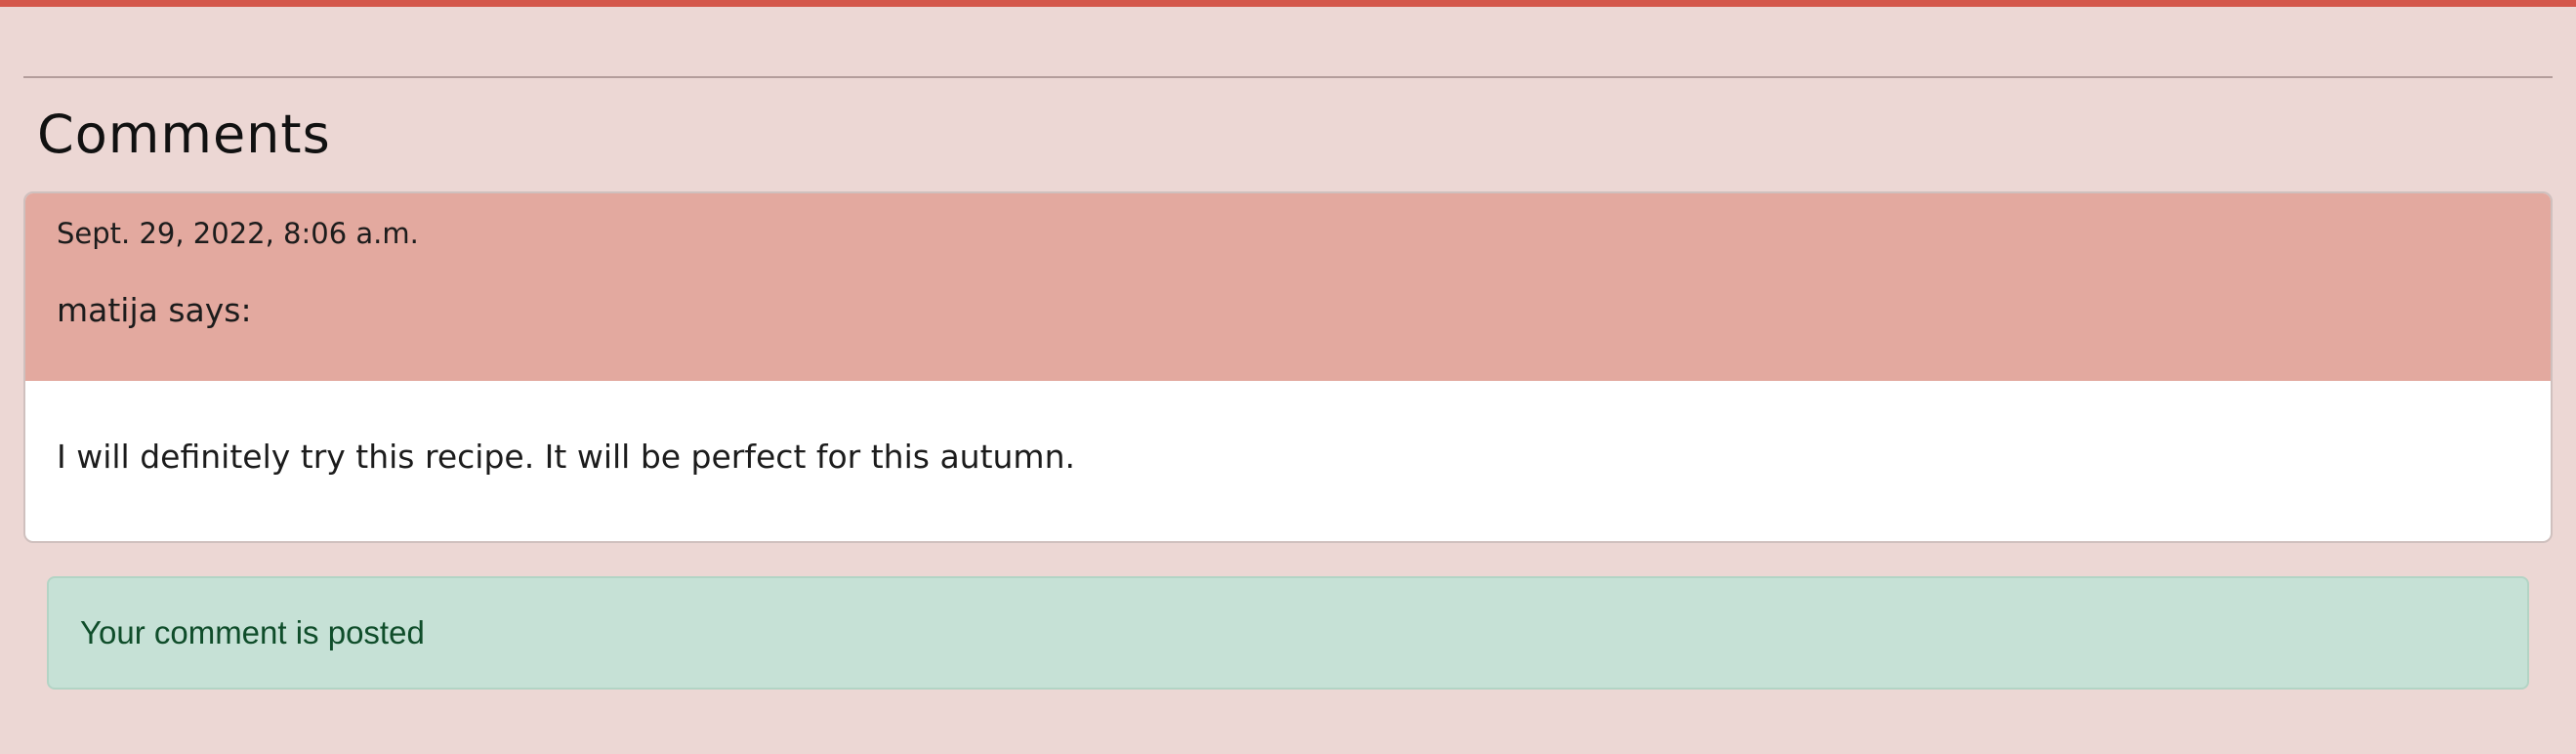 This screenshot has height=754, width=2576. I want to click on alert-message: Your comment is posted, so click(252, 632).